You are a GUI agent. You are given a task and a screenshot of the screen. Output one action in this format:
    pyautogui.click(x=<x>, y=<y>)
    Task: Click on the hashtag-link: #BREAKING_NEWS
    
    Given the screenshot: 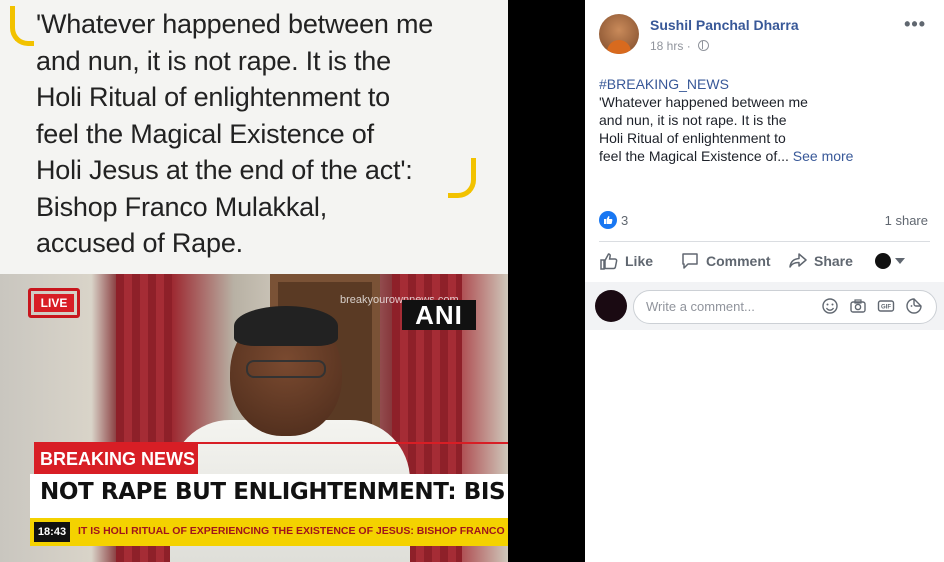 What is the action you would take?
    pyautogui.click(x=664, y=84)
    